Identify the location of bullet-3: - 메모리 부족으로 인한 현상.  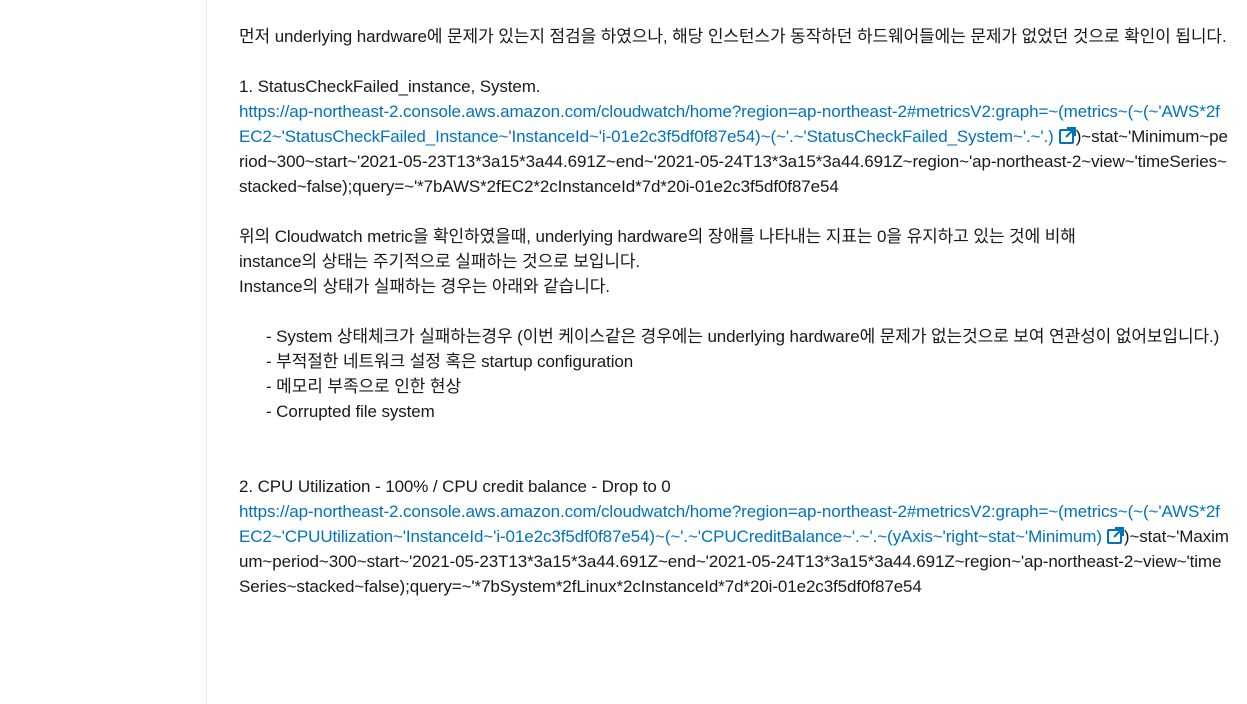
(363, 386).